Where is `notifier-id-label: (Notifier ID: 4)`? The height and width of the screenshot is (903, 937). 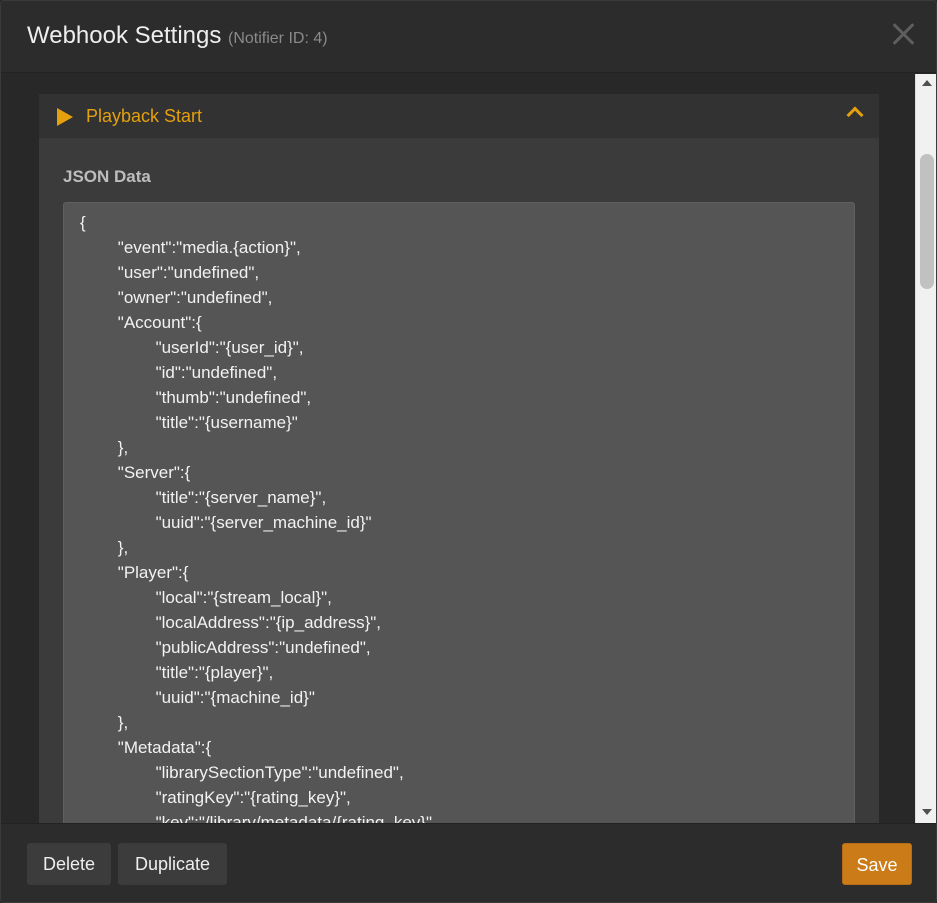 notifier-id-label: (Notifier ID: 4) is located at coordinates (278, 38).